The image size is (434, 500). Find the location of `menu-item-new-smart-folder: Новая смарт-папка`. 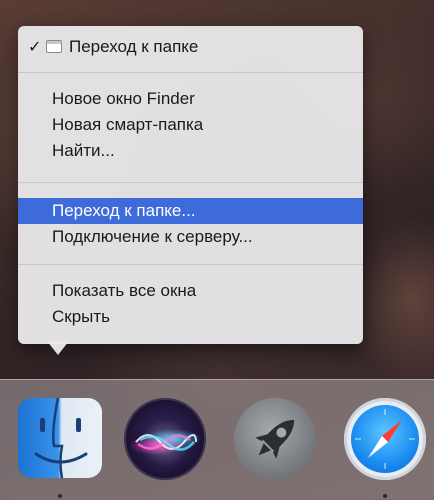

menu-item-new-smart-folder: Новая смарт-папка is located at coordinates (190, 125).